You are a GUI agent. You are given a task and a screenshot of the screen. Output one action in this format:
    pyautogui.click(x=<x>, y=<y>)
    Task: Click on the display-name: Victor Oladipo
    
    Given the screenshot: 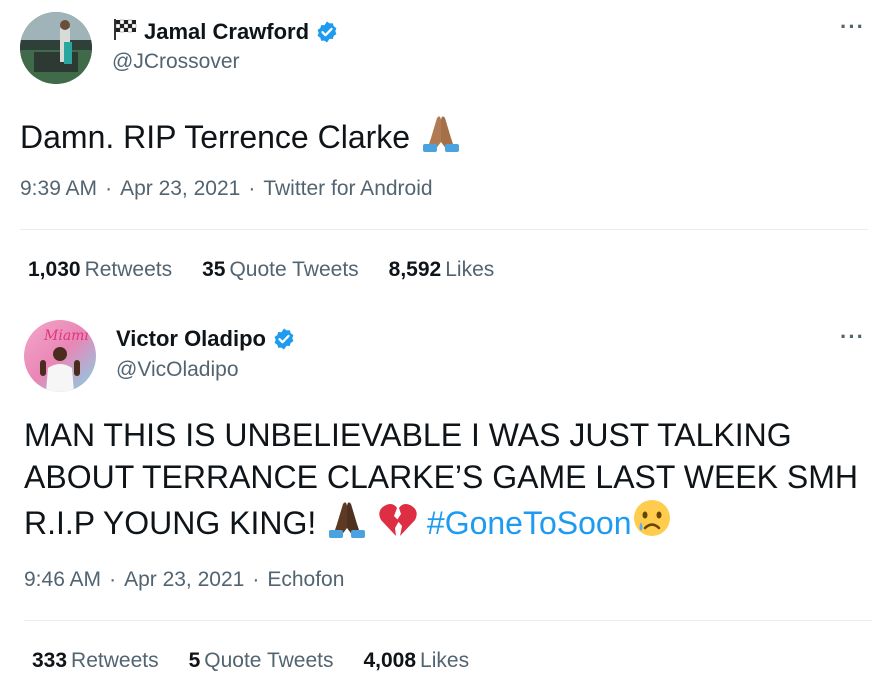 What is the action you would take?
    pyautogui.click(x=191, y=339)
    